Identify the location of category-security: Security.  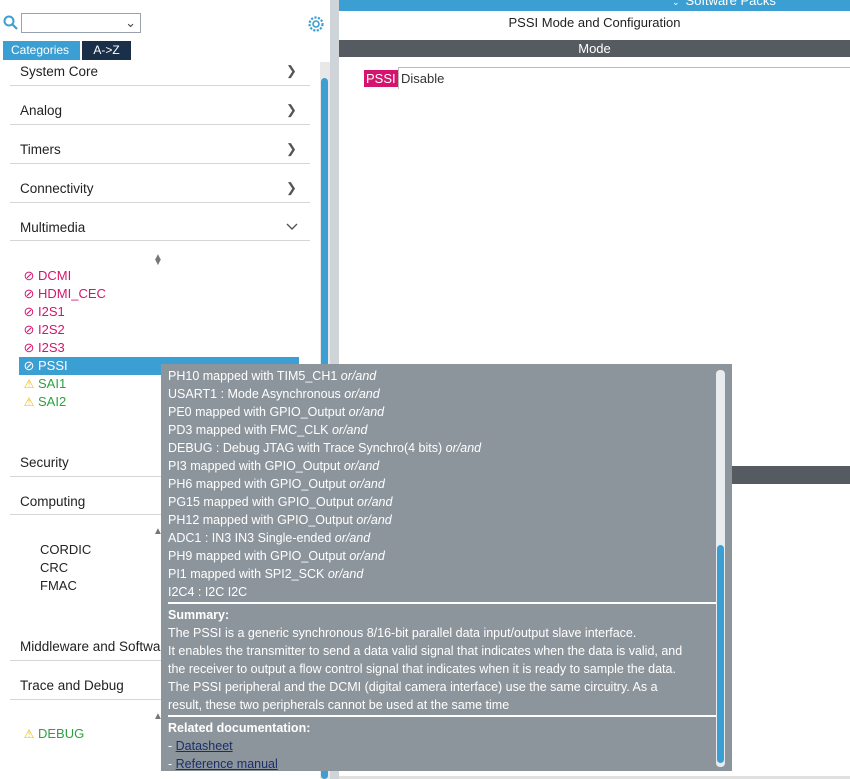
(44, 462).